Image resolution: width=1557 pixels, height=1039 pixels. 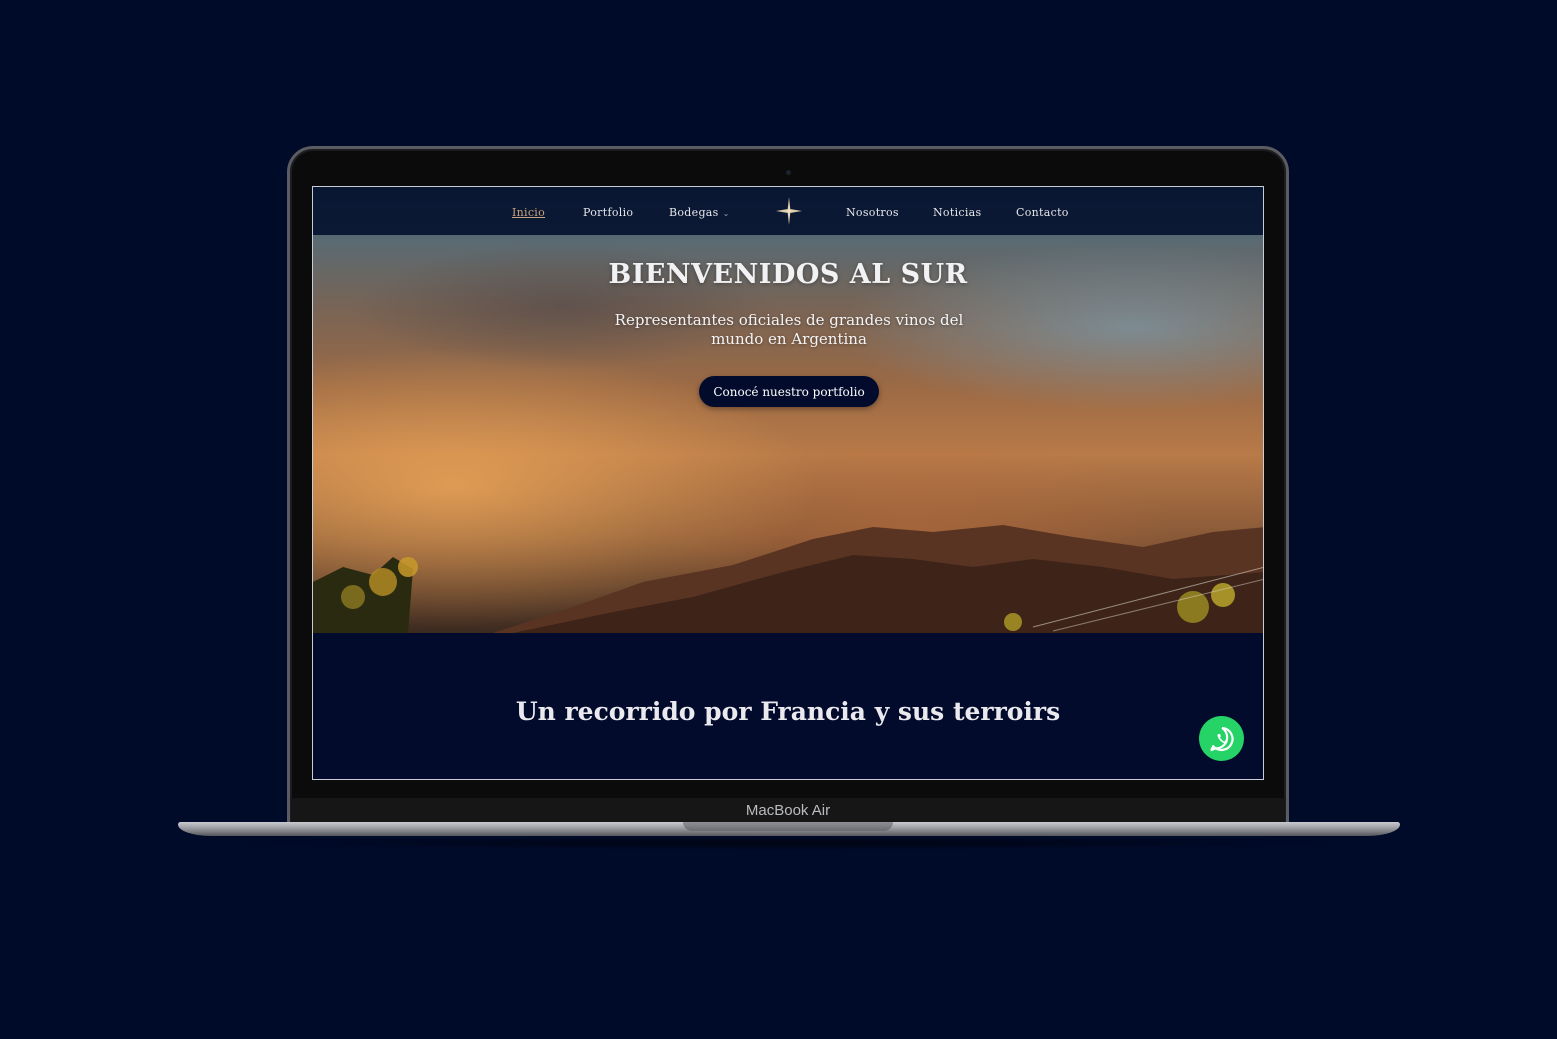 I want to click on hero-title: BIENVENIDOS AL SUR, so click(x=788, y=274).